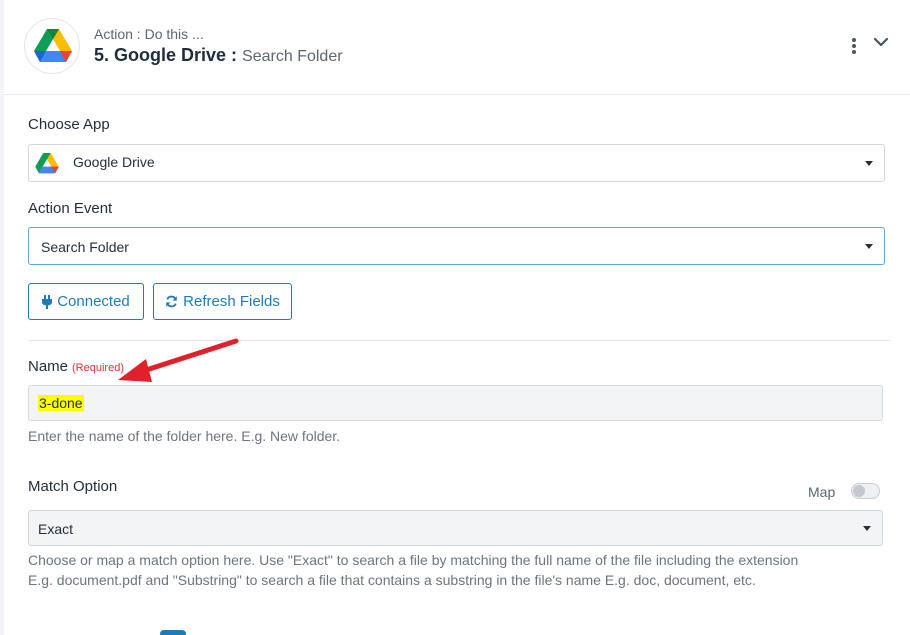  I want to click on action-event-value: Search Folder, so click(85, 247).